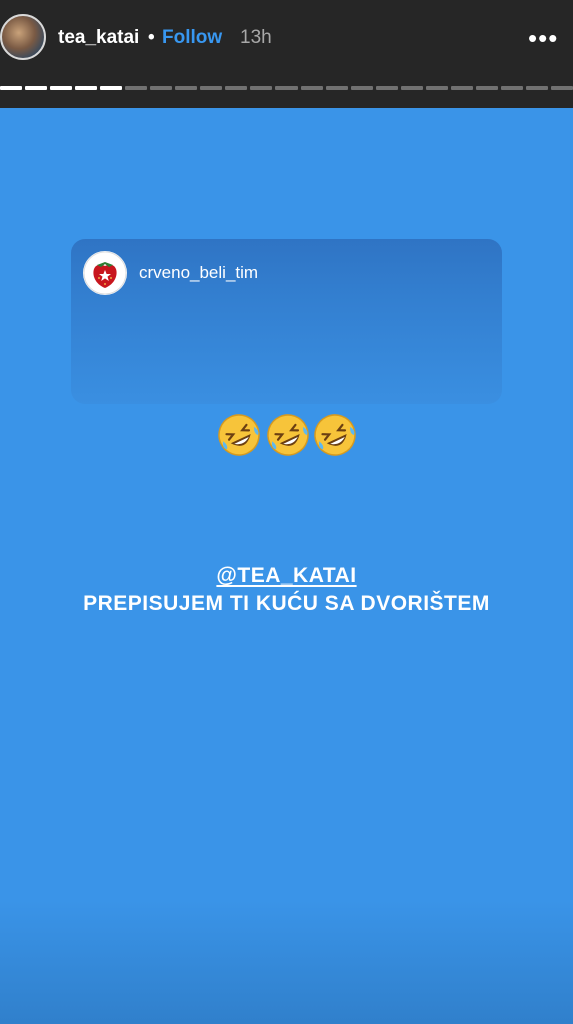 The width and height of the screenshot is (573, 1024). What do you see at coordinates (286, 603) in the screenshot?
I see `story-caption: PREPISUJEM TI KUĆU SA DVORIŠTEM` at bounding box center [286, 603].